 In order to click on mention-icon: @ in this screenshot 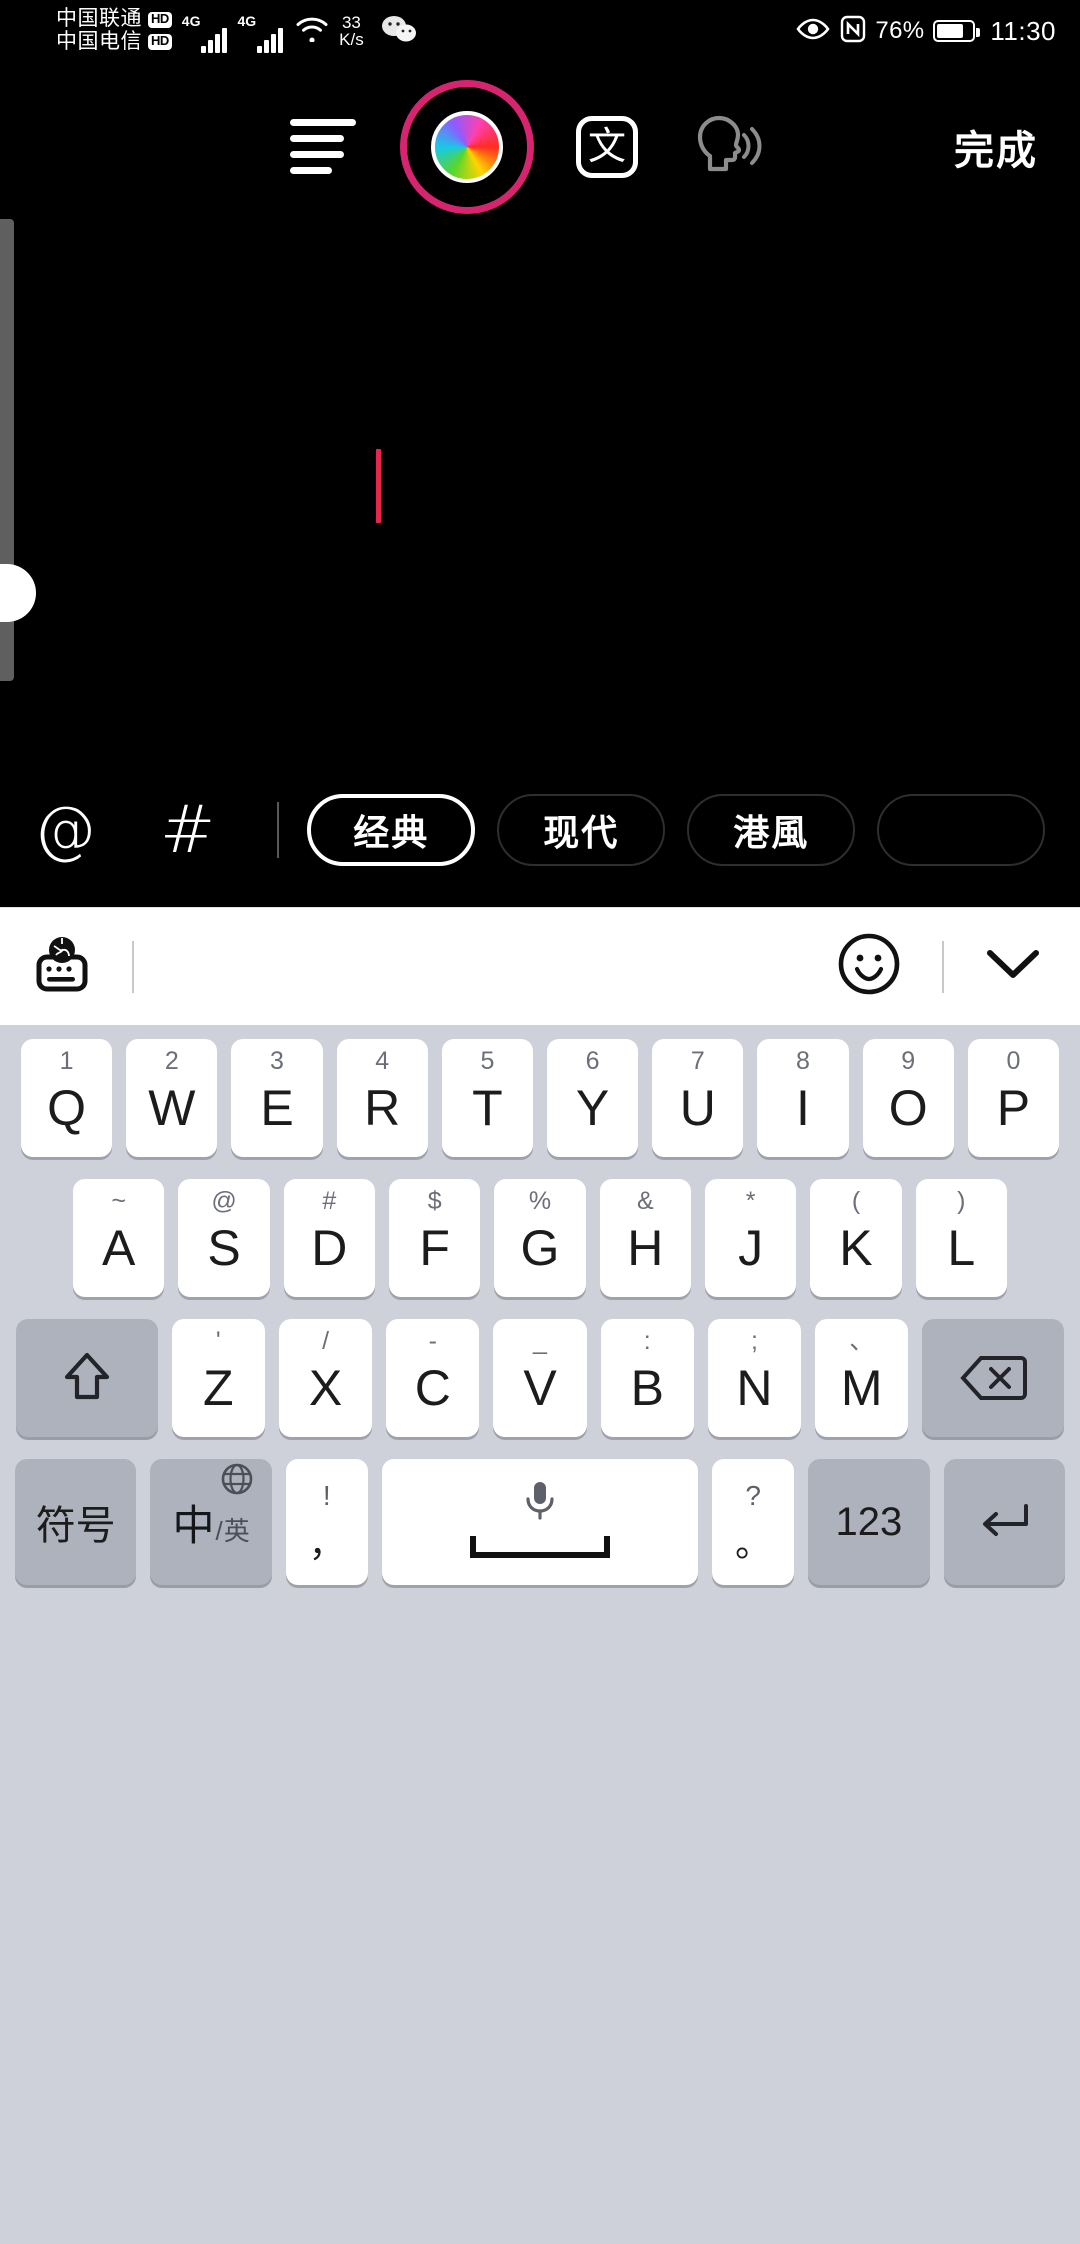, I will do `click(65, 830)`.